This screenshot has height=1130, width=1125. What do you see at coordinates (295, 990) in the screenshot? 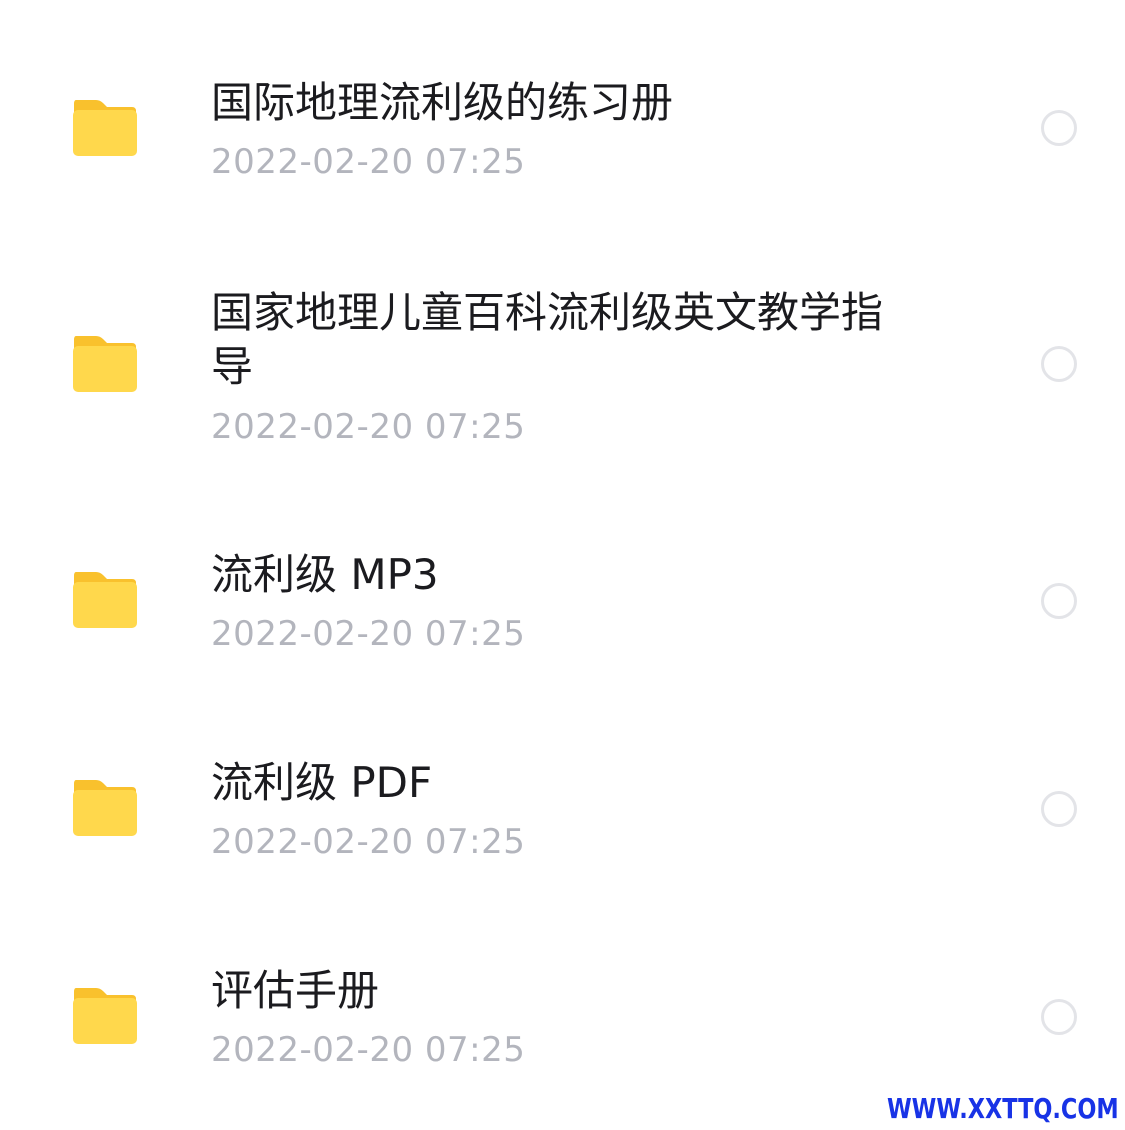
I see `file-name: 评估手册` at bounding box center [295, 990].